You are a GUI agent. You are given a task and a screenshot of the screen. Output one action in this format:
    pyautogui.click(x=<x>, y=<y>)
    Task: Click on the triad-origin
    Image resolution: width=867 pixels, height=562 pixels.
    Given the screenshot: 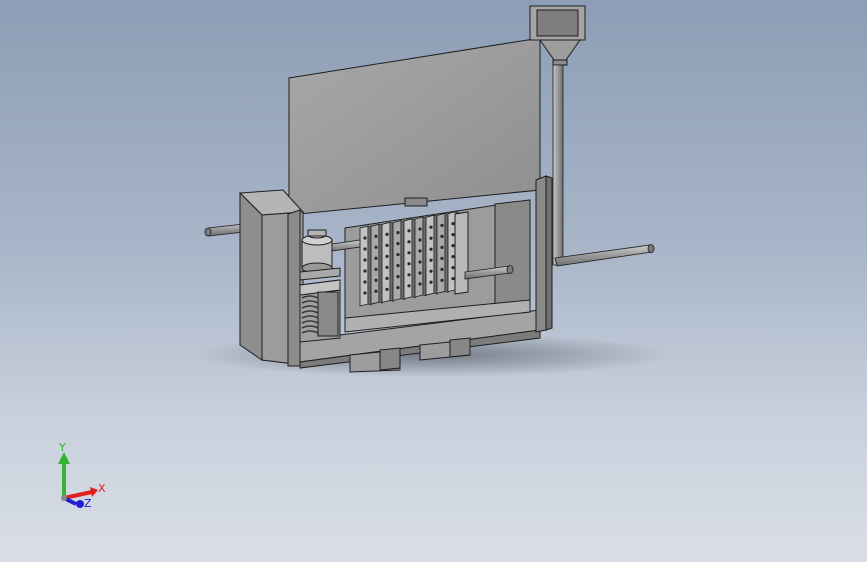 What is the action you would take?
    pyautogui.click(x=64, y=498)
    